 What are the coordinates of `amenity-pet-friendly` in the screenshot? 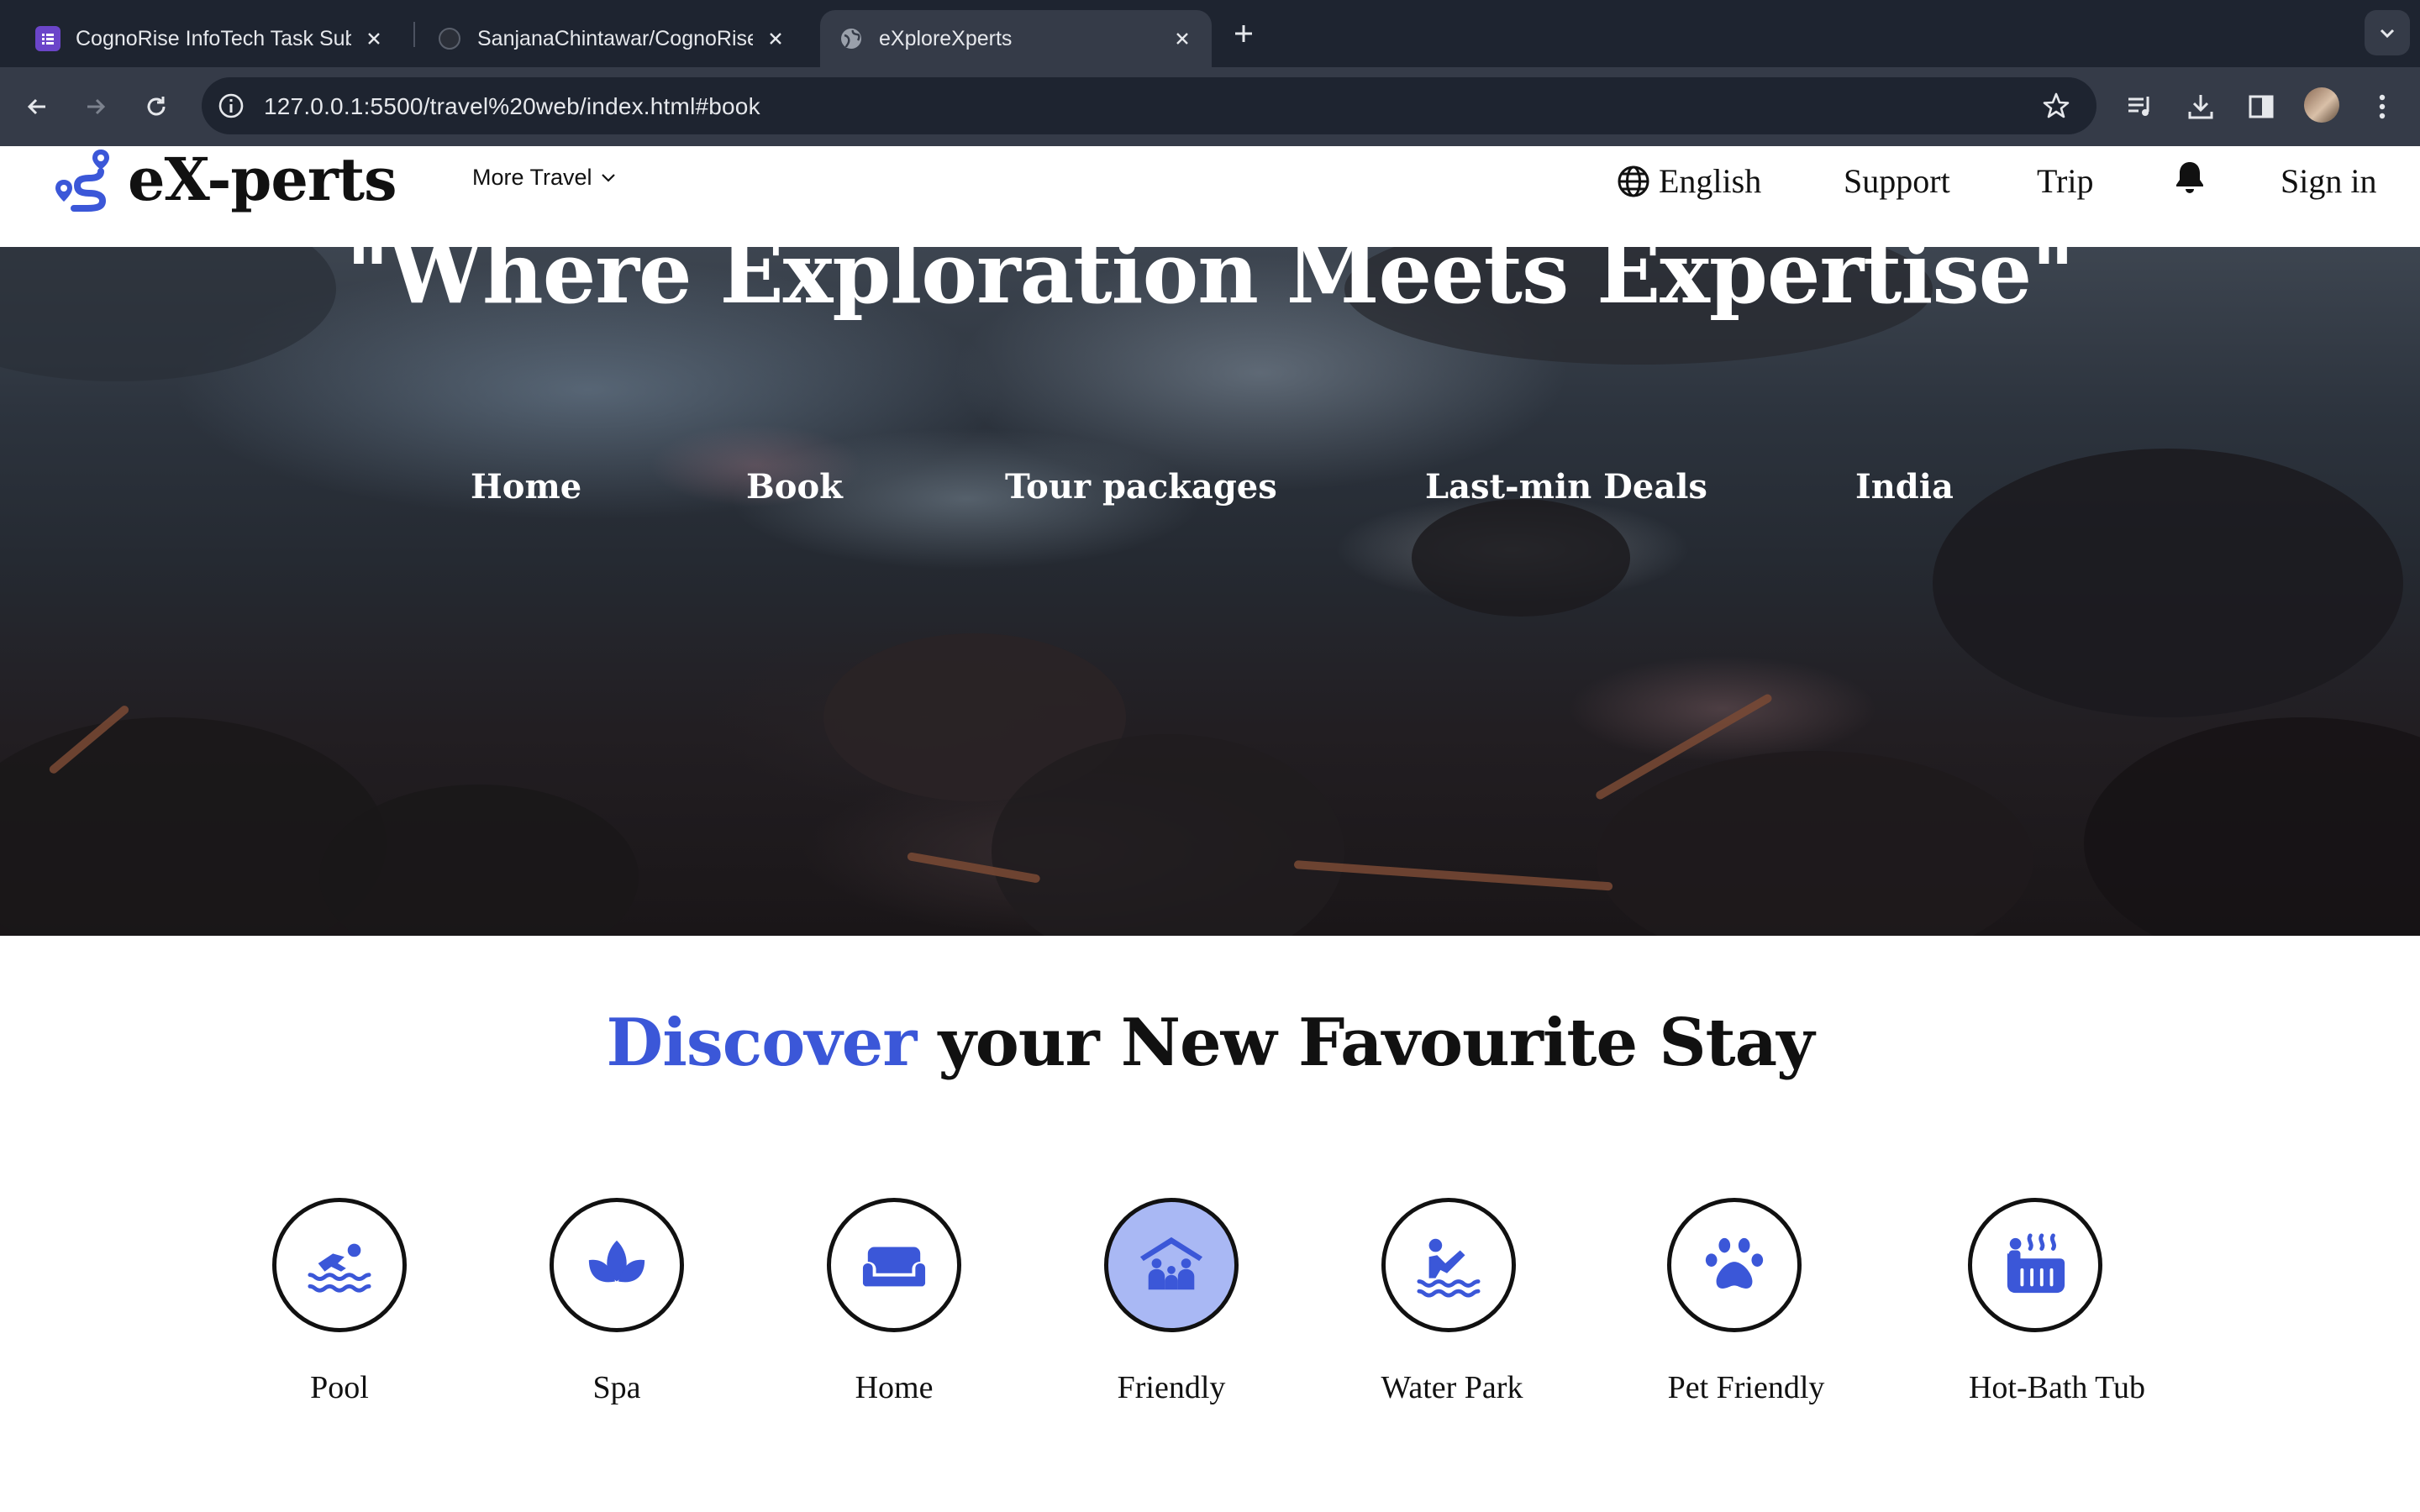 It's located at (1735, 1265).